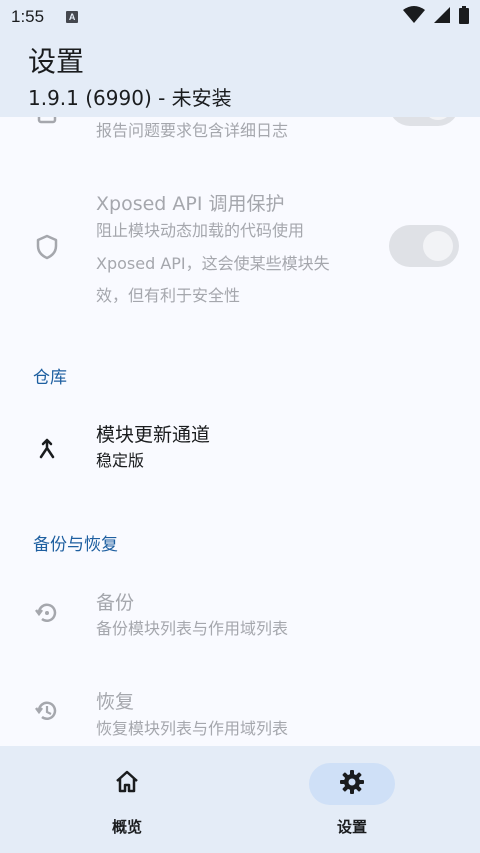 Image resolution: width=480 pixels, height=853 pixels. I want to click on status-bar: 1:55 A, so click(240, 17).